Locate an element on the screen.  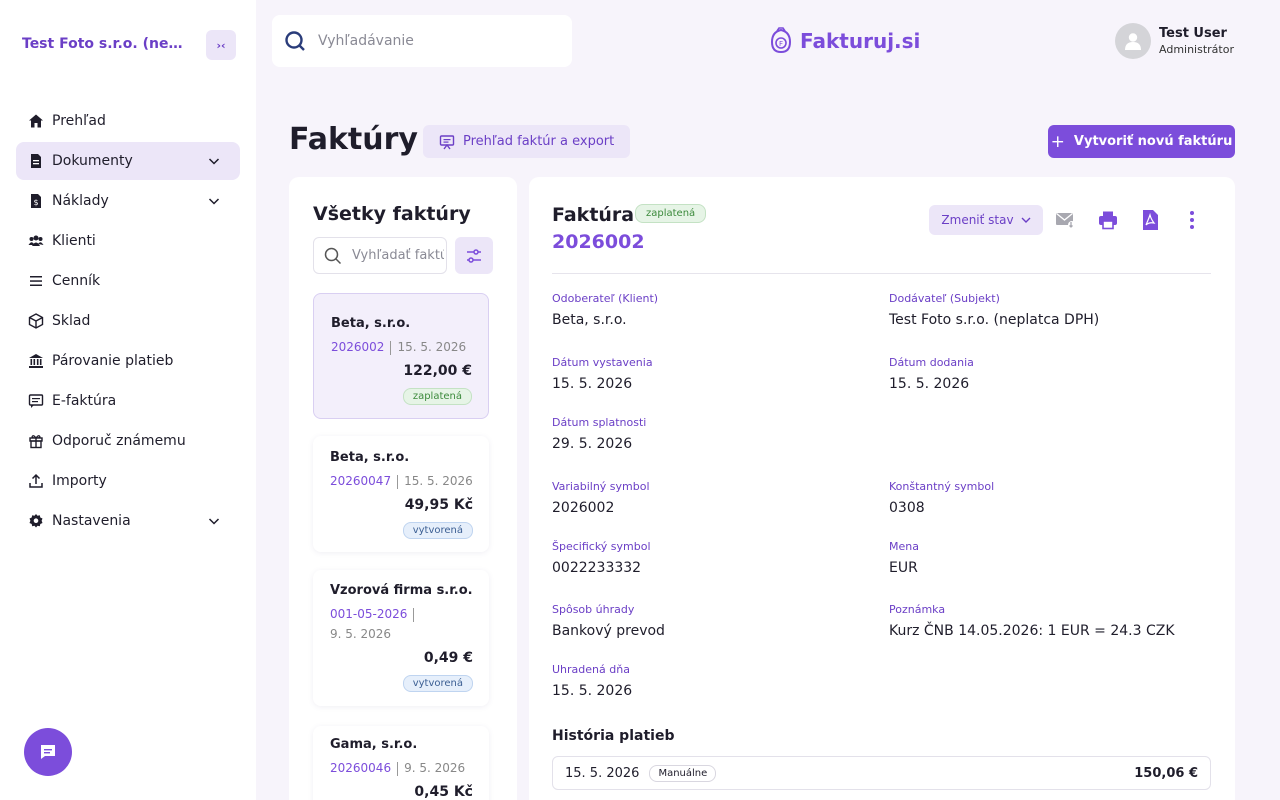
invoice-overview-button: Prehľad faktúr a export is located at coordinates (527, 141).